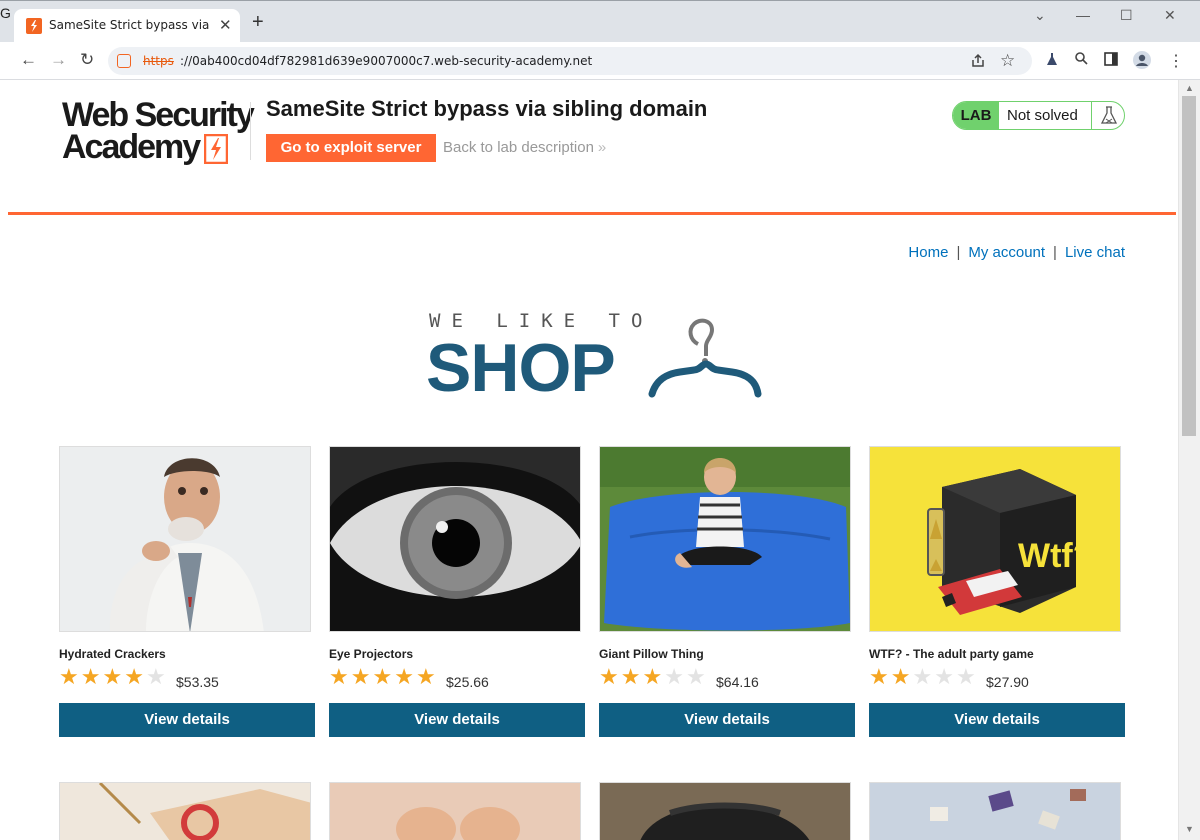 The width and height of the screenshot is (1200, 840). Describe the element at coordinates (124, 61) in the screenshot. I see `site-info-icon` at that location.